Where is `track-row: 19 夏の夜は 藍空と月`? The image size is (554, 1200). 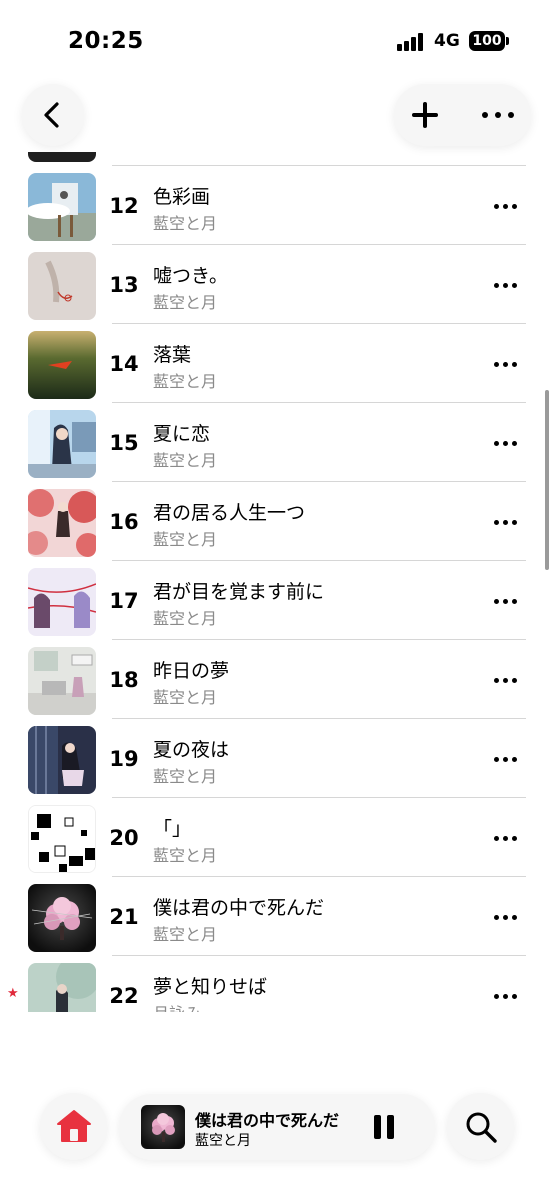
track-row: 19 夏の夜は 藍空と月 is located at coordinates (277, 758).